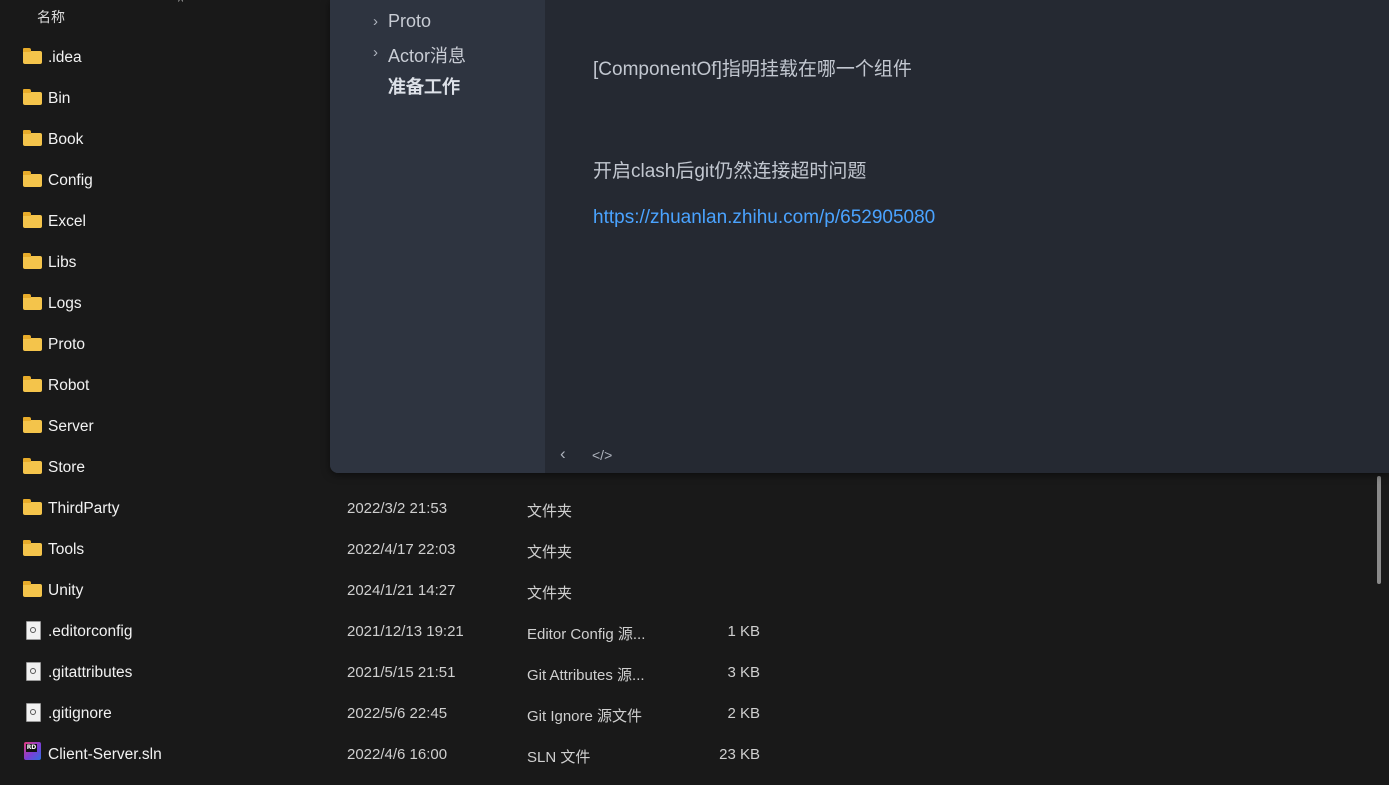 The height and width of the screenshot is (785, 1389). Describe the element at coordinates (743, 631) in the screenshot. I see `file-size: 1 KB` at that location.